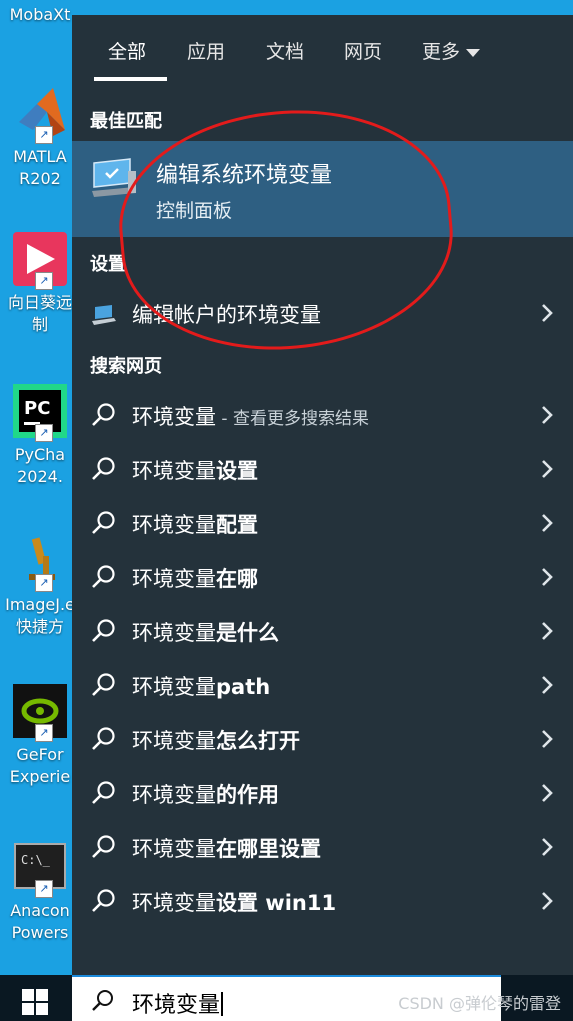  What do you see at coordinates (250, 416) in the screenshot?
I see `web-result-label: 环境变量 - 查看更多搜索结果` at bounding box center [250, 416].